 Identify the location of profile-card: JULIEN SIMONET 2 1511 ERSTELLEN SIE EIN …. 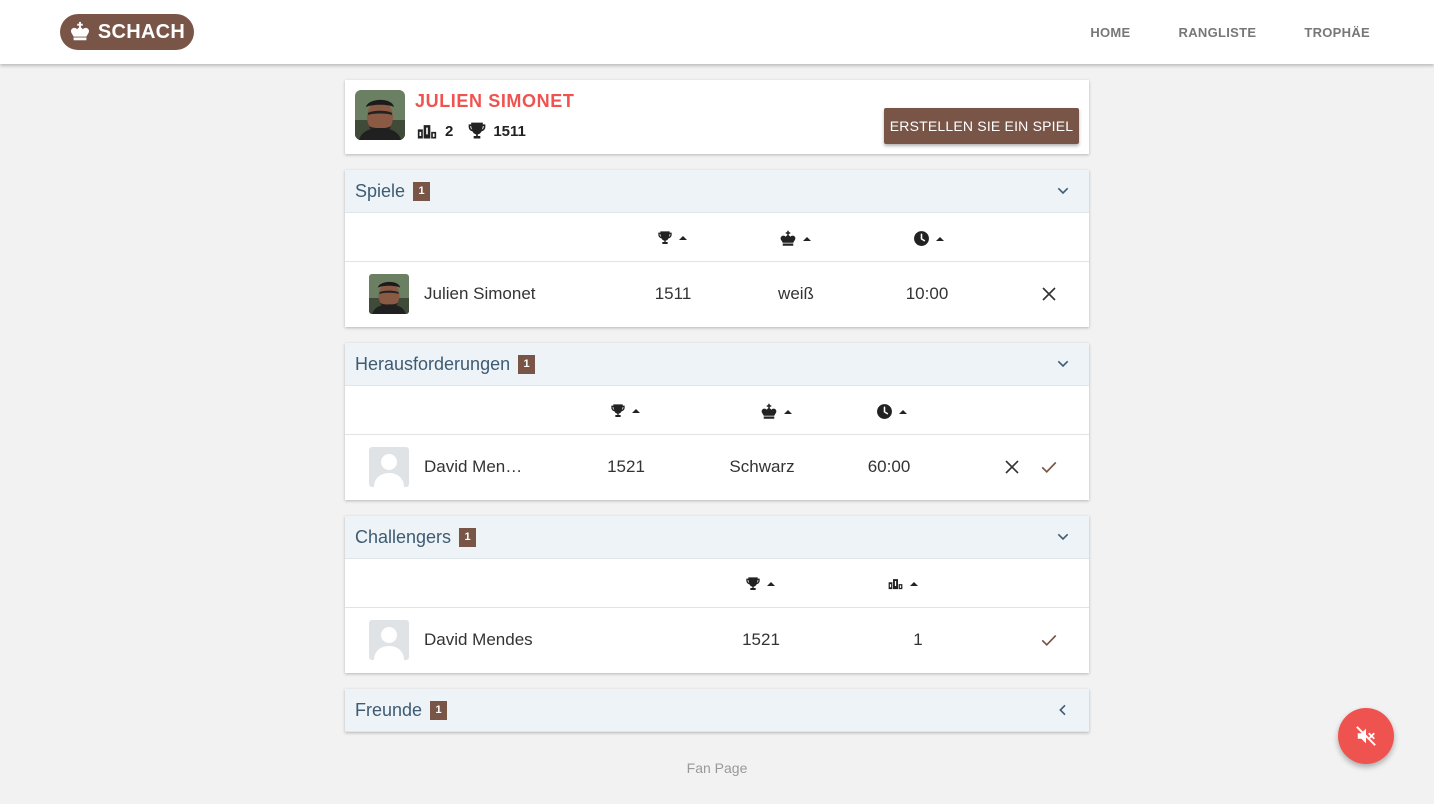
(717, 117).